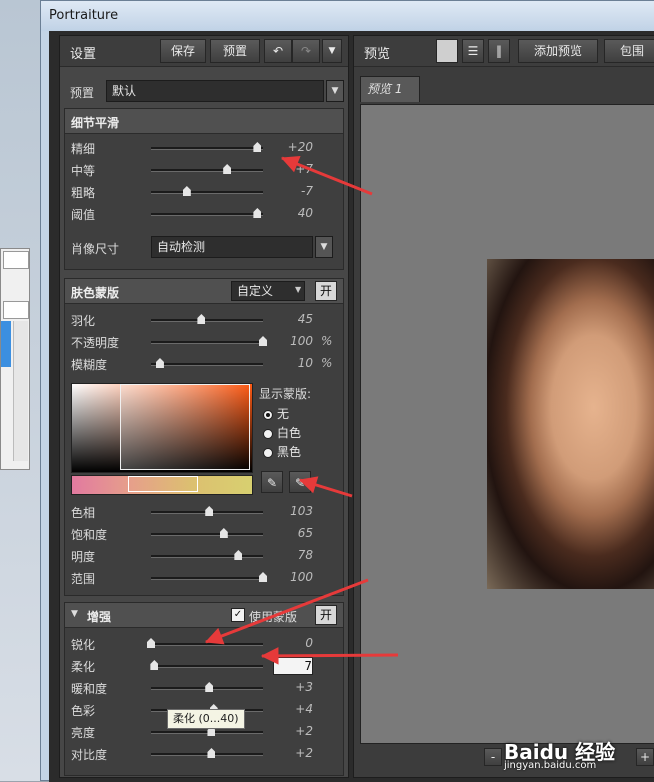 Image resolution: width=654 pixels, height=782 pixels. What do you see at coordinates (289, 452) in the screenshot?
I see `radio-label: 黑色` at bounding box center [289, 452].